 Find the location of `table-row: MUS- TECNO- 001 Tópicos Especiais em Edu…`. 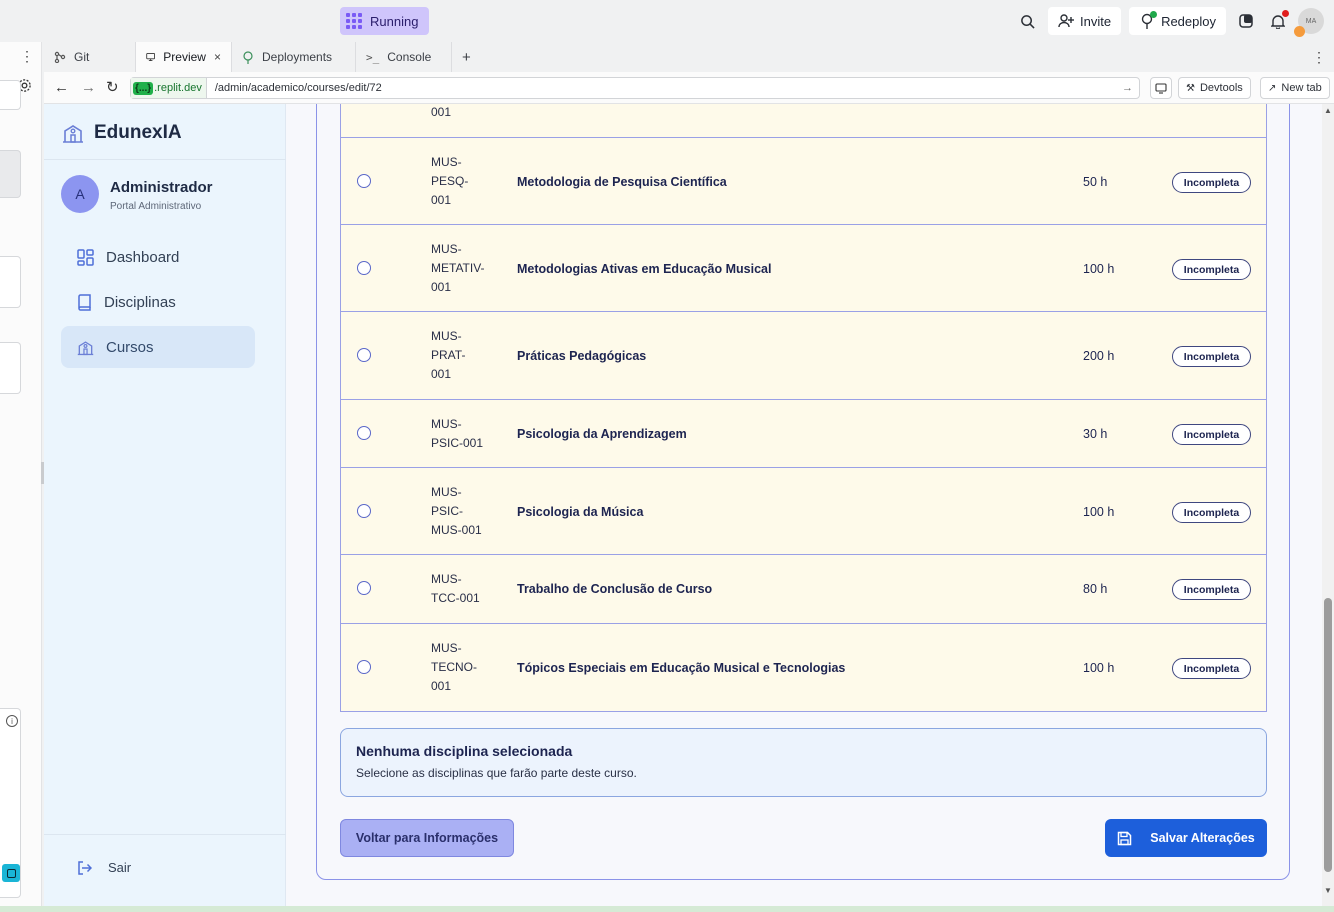

table-row: MUS- TECNO- 001 Tópicos Especiais em Edu… is located at coordinates (803, 668).